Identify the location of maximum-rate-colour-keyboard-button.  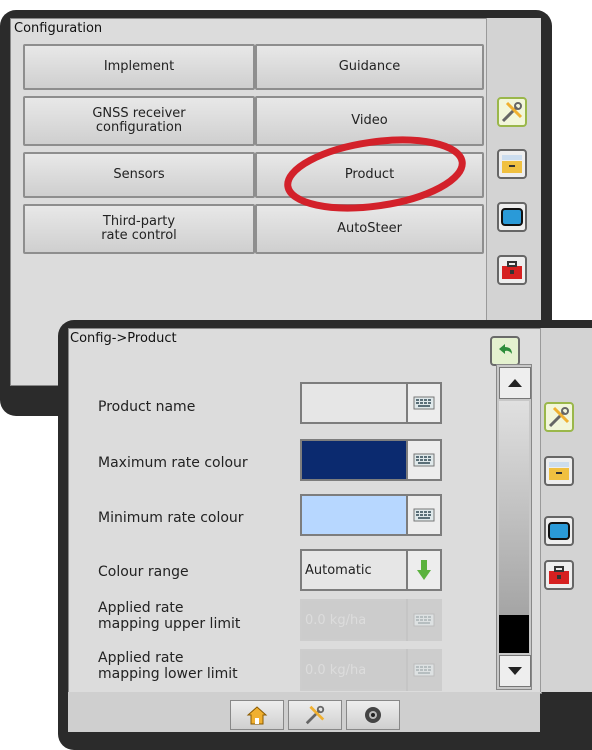
(424, 460).